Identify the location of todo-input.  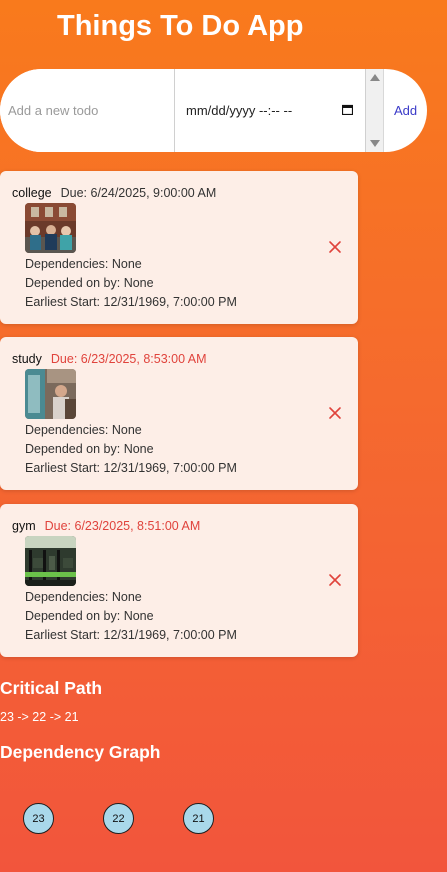
(87, 110).